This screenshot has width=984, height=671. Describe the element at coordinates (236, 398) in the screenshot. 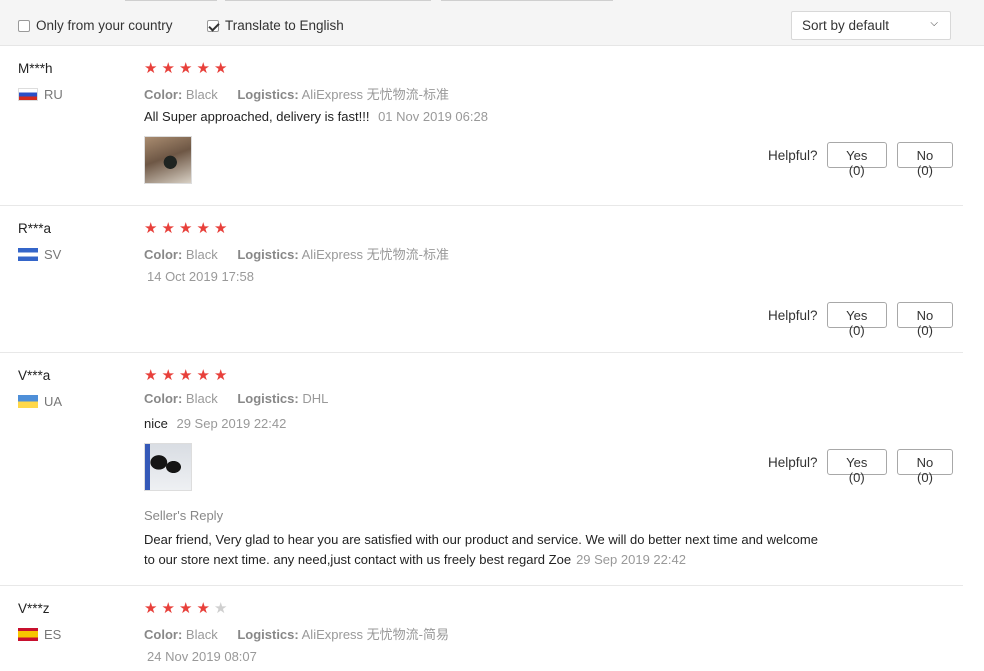

I see `order-info: Color: Black Logistics: DHL` at that location.